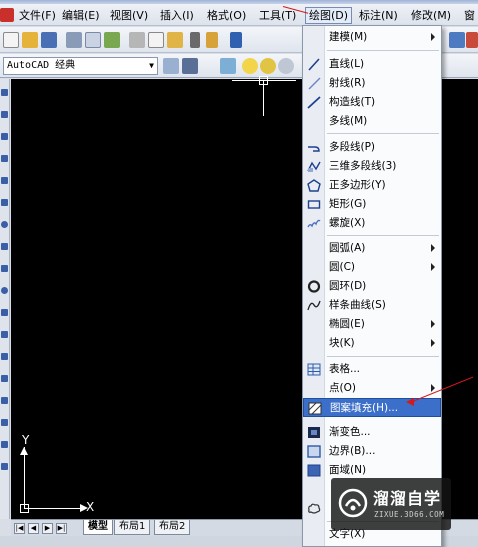  I want to click on menu-item-ellipse: 椭圆(E), so click(372, 324).